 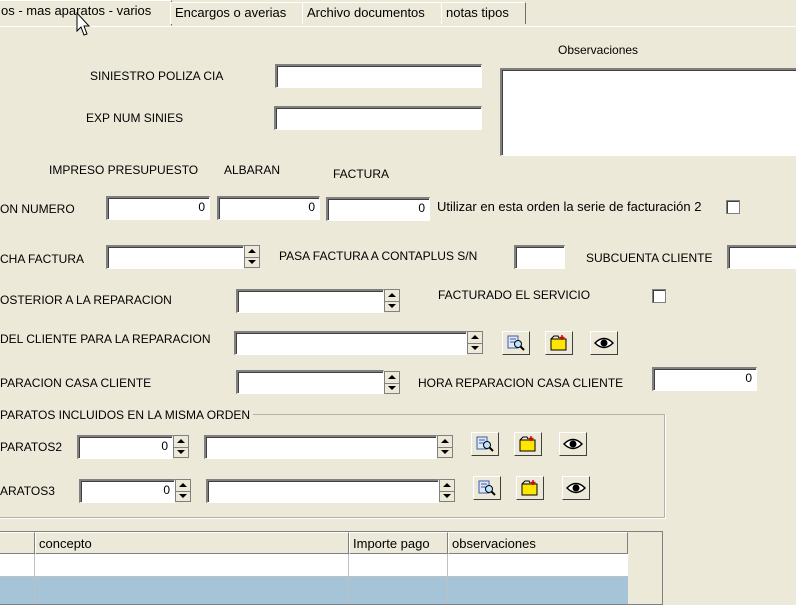 What do you see at coordinates (649, 258) in the screenshot?
I see `subcuenta-label: SUBCUENTA CLIENTE` at bounding box center [649, 258].